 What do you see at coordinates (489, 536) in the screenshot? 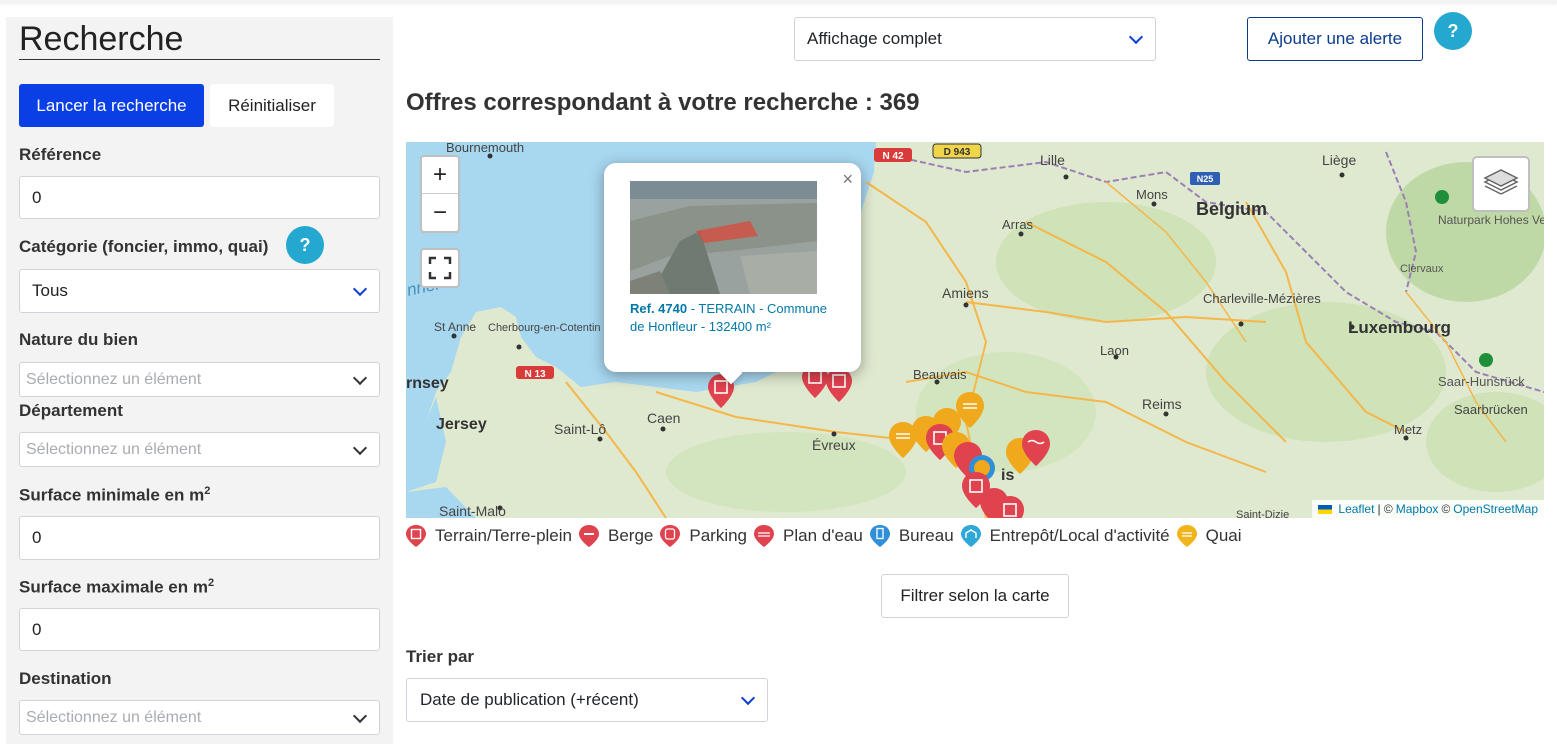
I see `legend-item: Terrain/Terre-plein` at bounding box center [489, 536].